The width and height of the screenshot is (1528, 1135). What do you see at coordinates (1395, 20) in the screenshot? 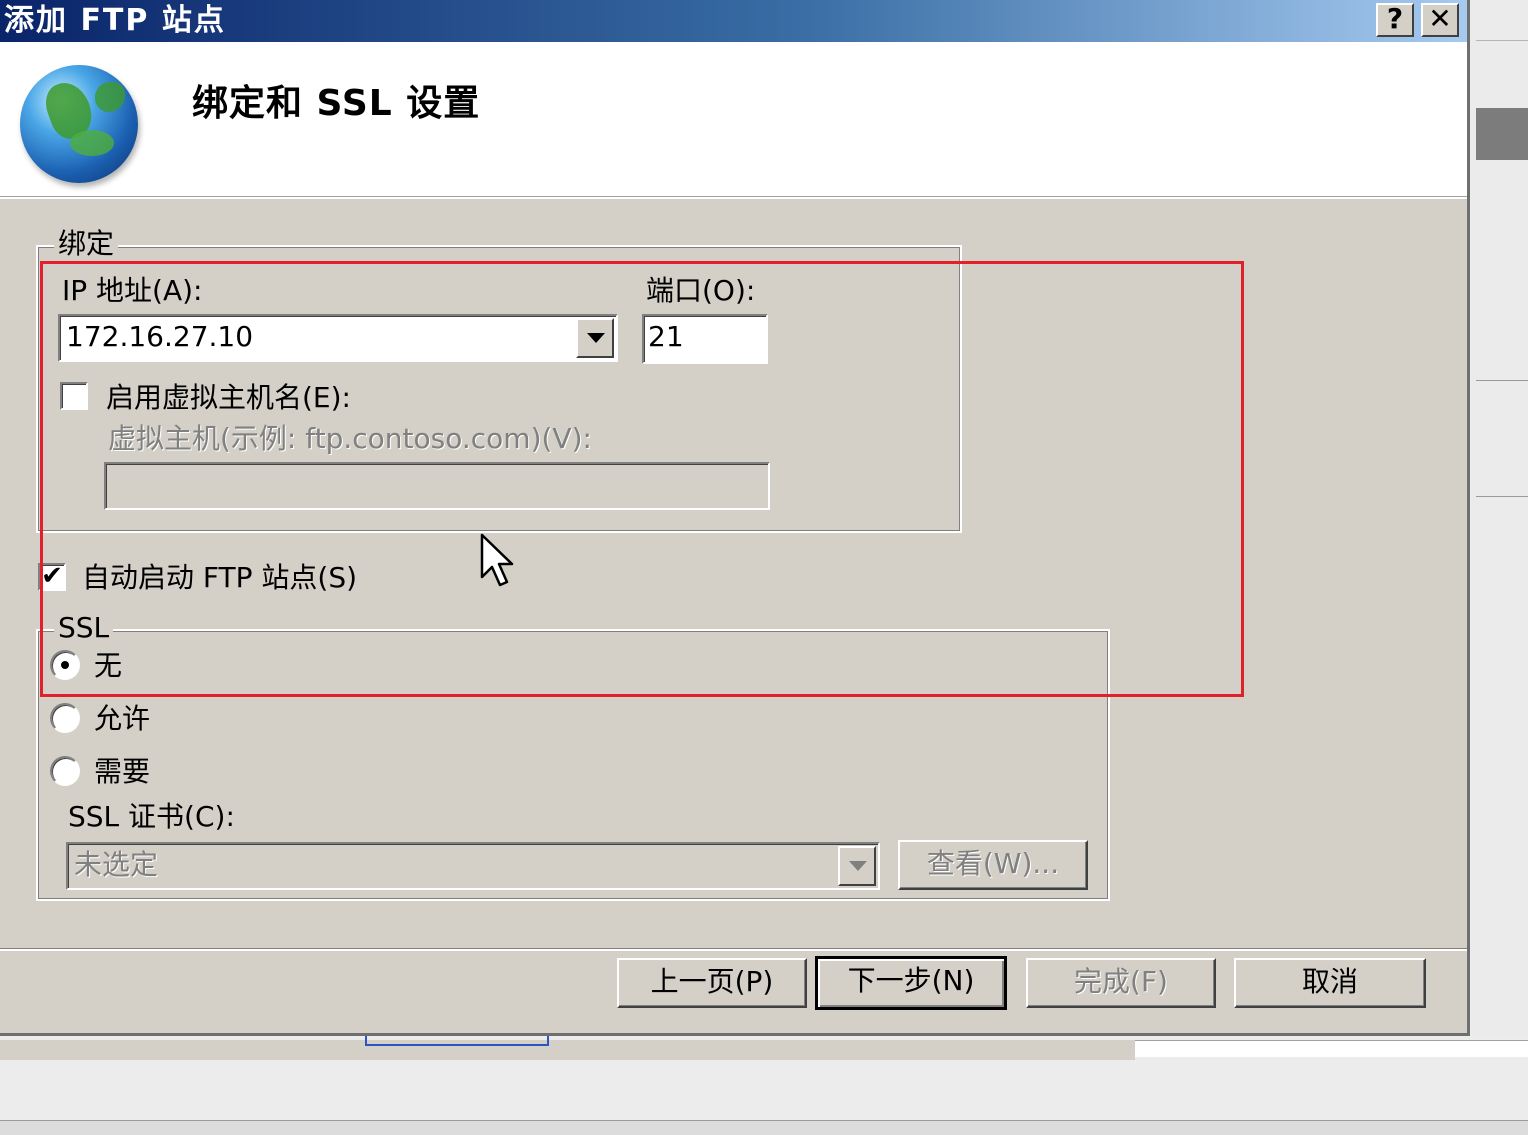
I see `help-button: ?` at bounding box center [1395, 20].